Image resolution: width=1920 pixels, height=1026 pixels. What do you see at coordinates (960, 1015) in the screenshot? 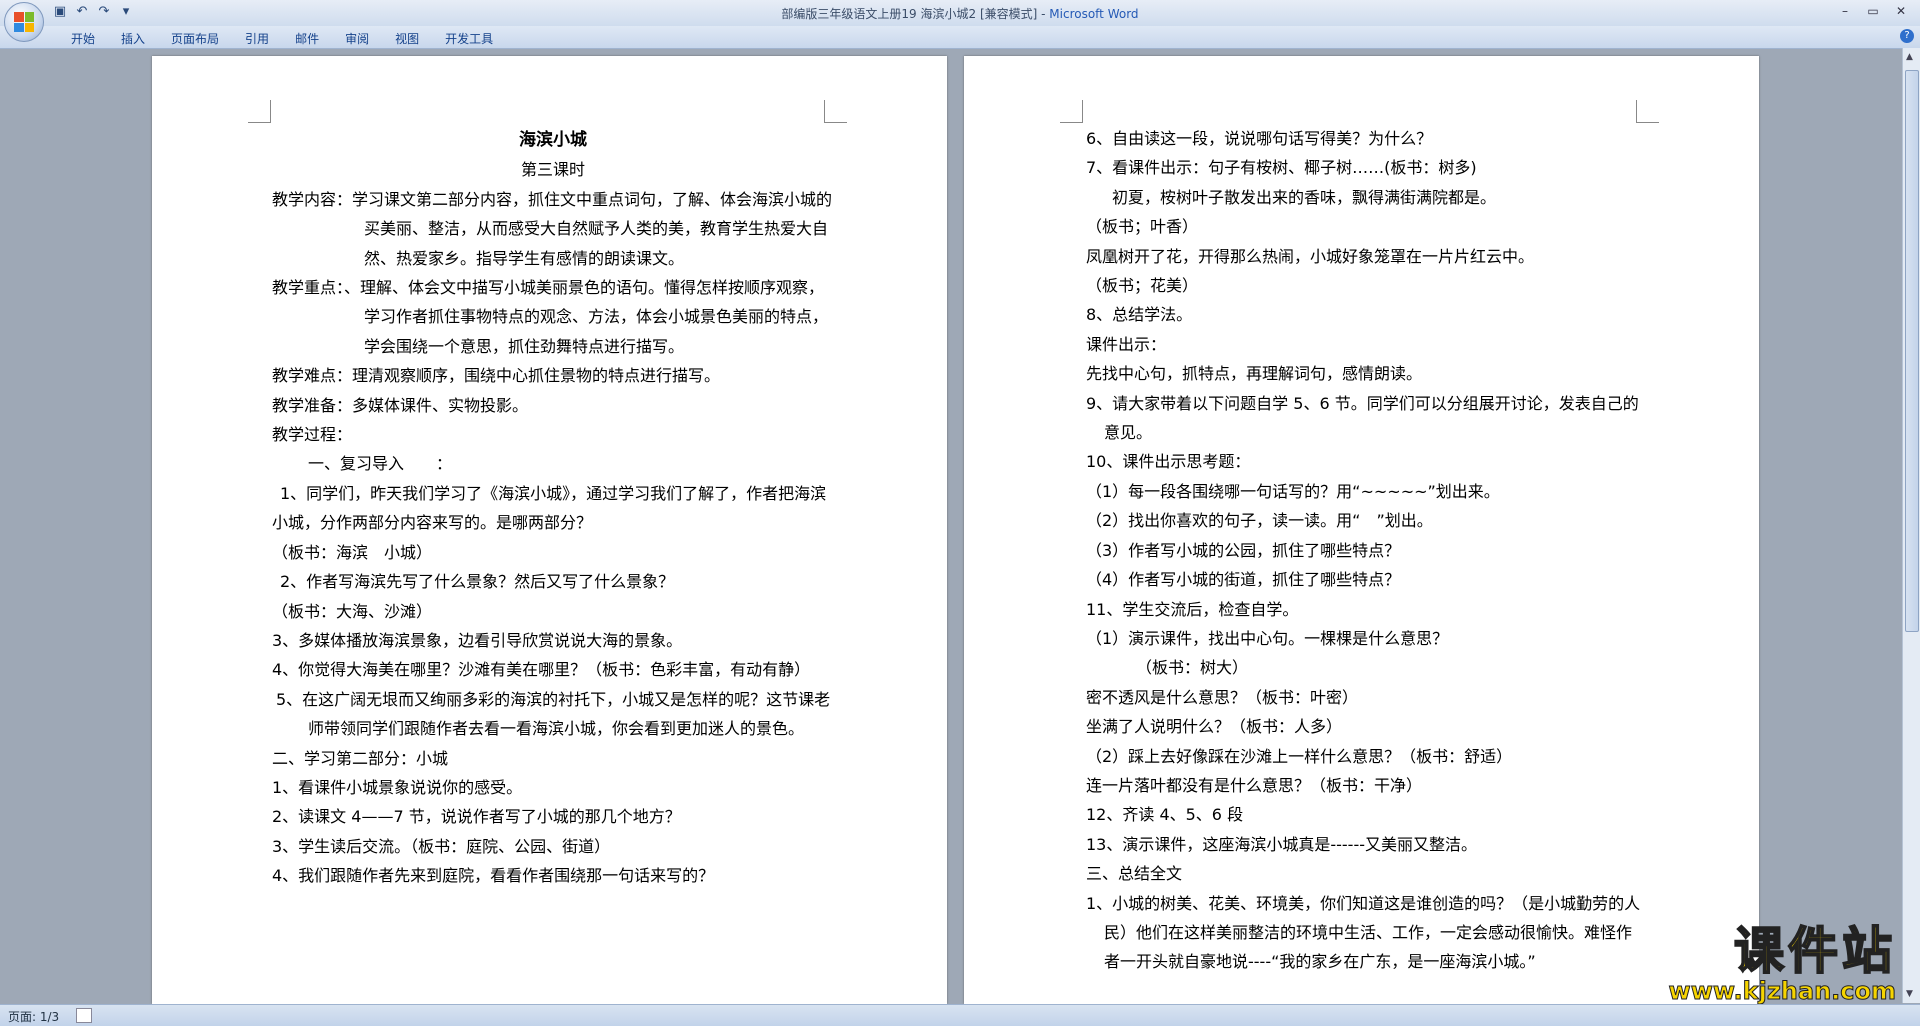
I see `status-bar: 页面: 1/3` at bounding box center [960, 1015].